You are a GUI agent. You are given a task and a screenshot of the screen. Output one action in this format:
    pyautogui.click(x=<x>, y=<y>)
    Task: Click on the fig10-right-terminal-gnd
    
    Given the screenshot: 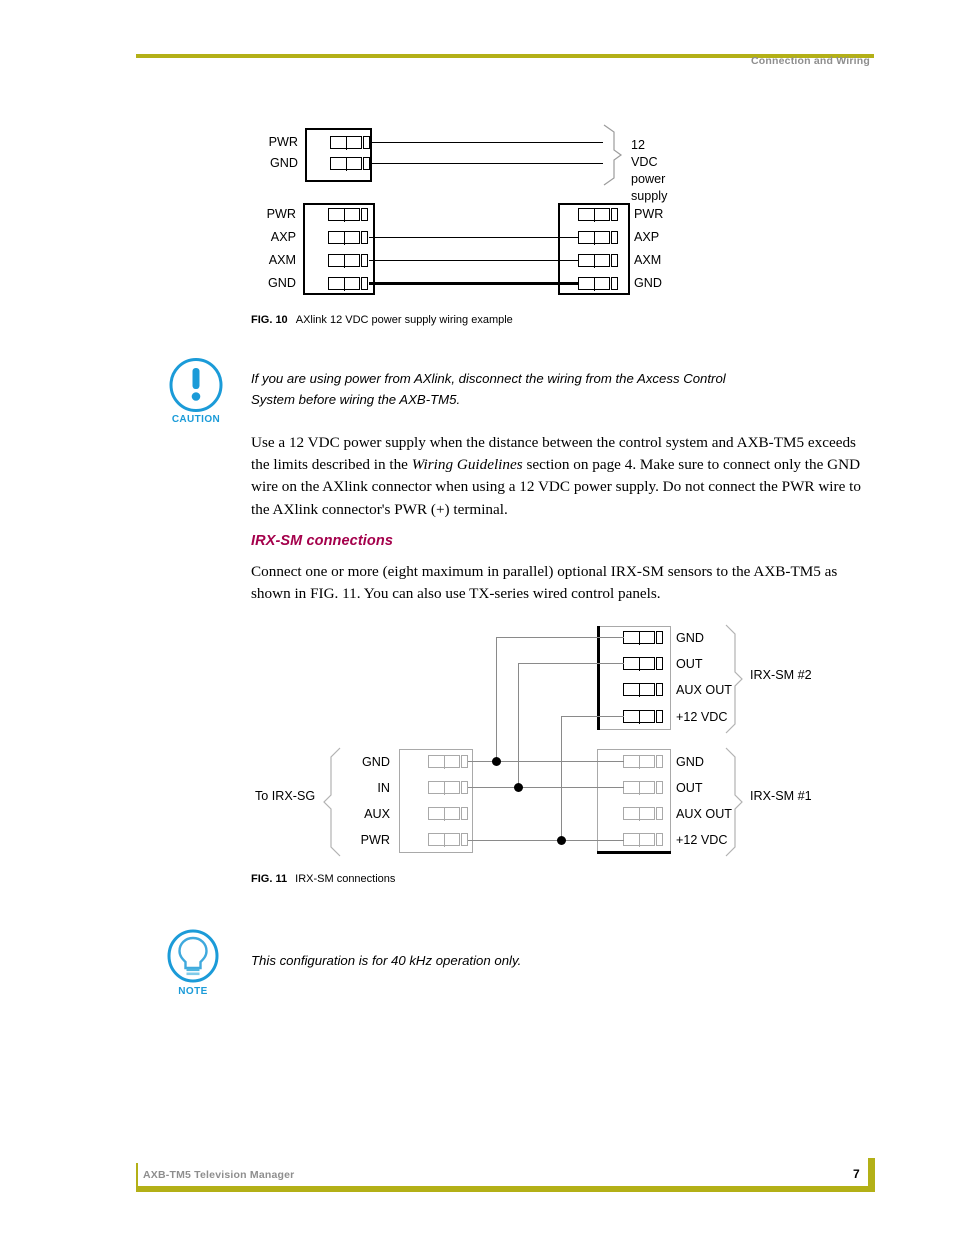 What is the action you would take?
    pyautogui.click(x=599, y=284)
    